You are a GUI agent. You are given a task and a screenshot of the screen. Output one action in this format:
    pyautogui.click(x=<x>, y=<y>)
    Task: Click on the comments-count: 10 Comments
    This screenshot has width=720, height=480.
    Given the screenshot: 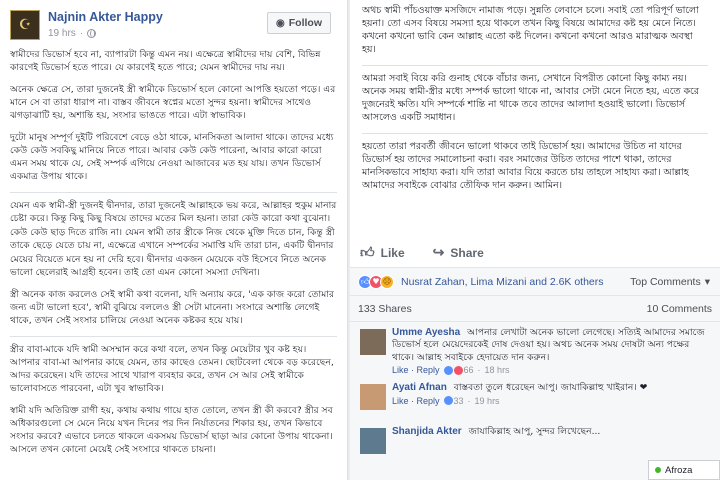 What is the action you would take?
    pyautogui.click(x=679, y=309)
    